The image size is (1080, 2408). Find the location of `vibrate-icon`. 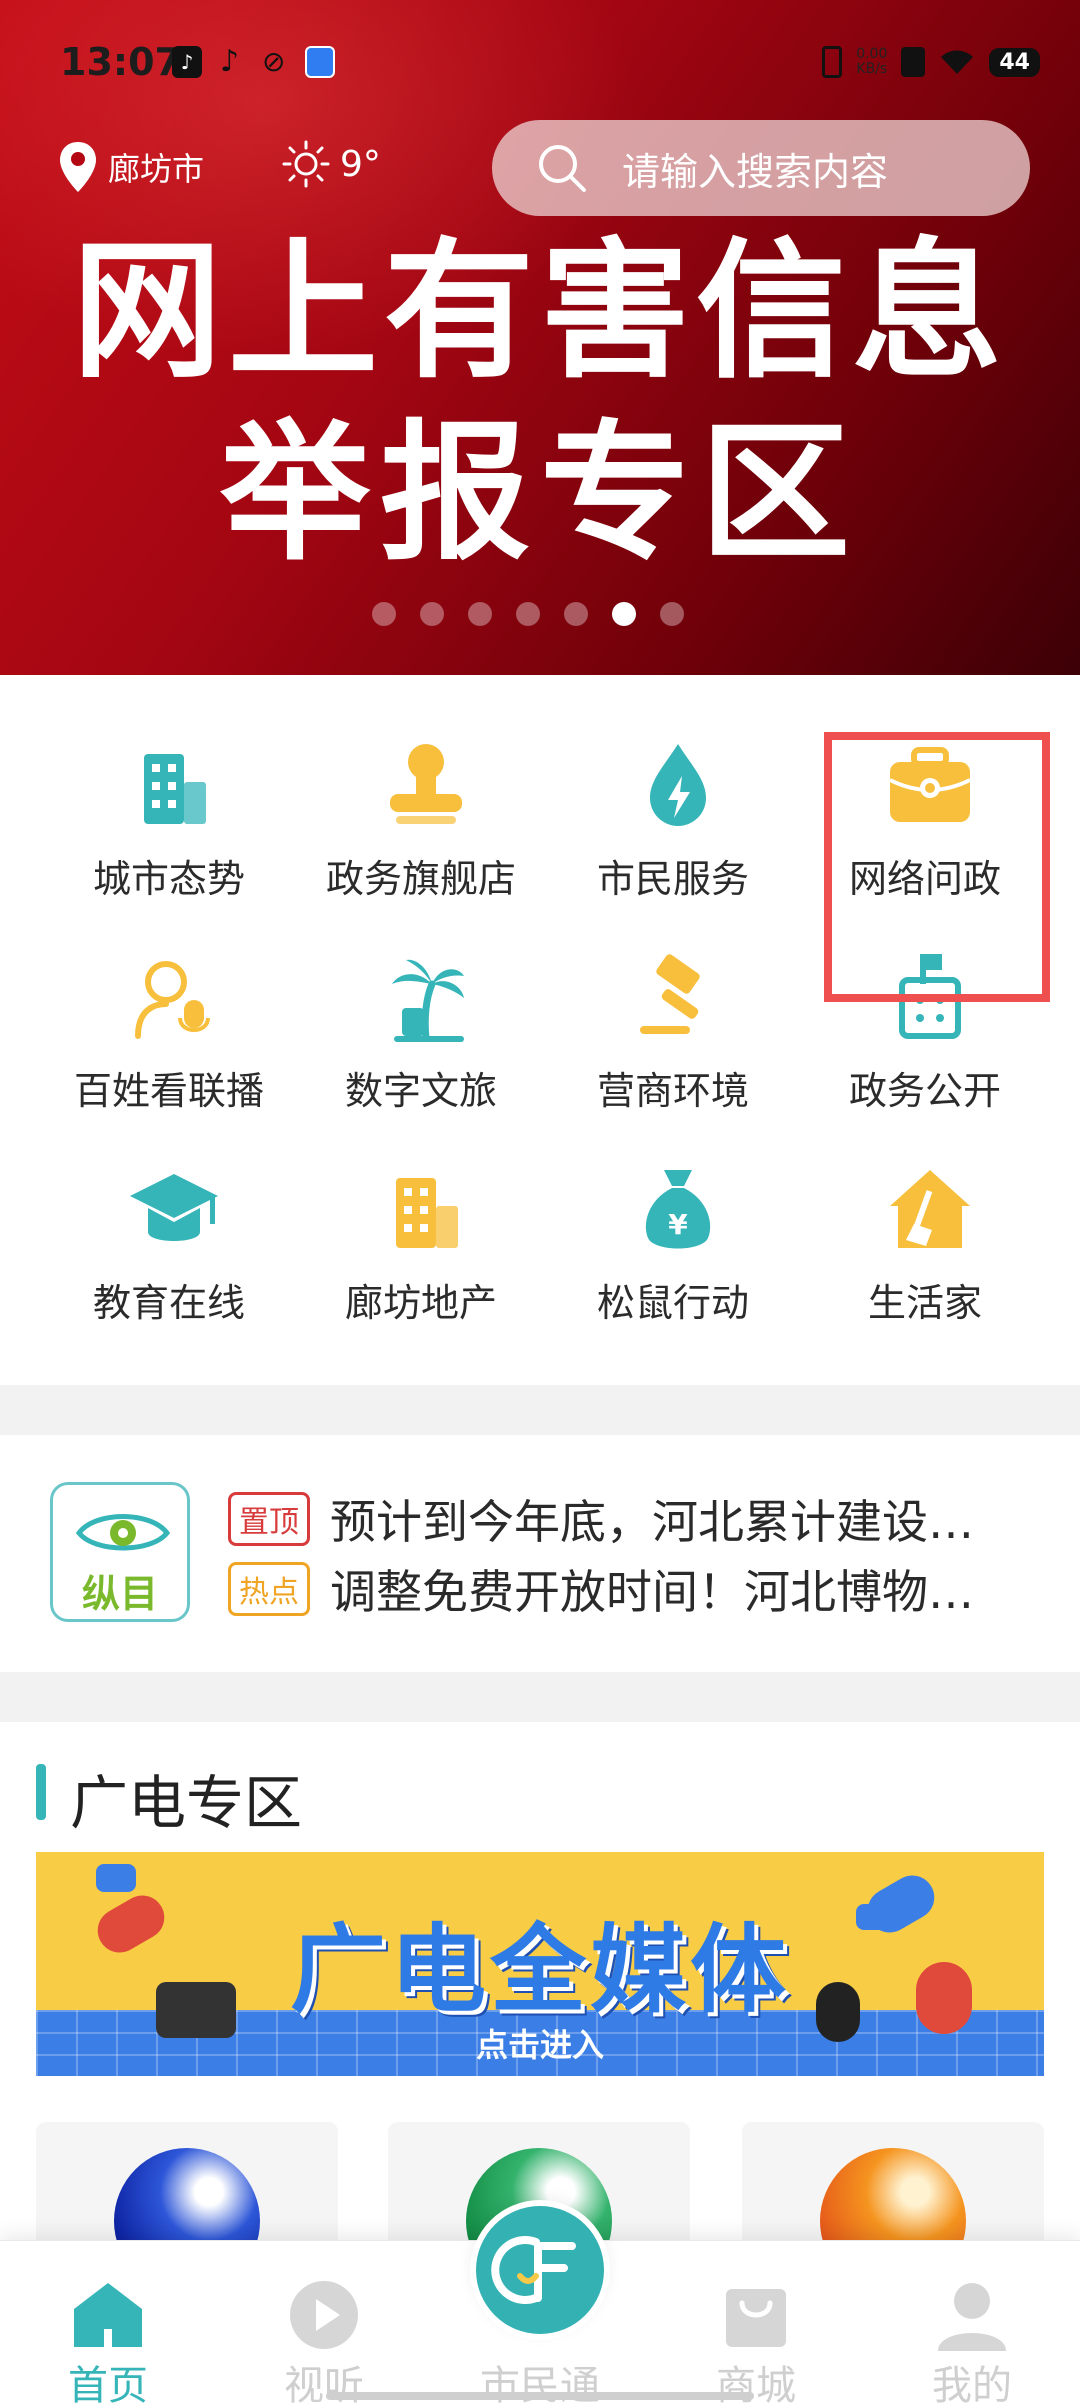

vibrate-icon is located at coordinates (832, 62).